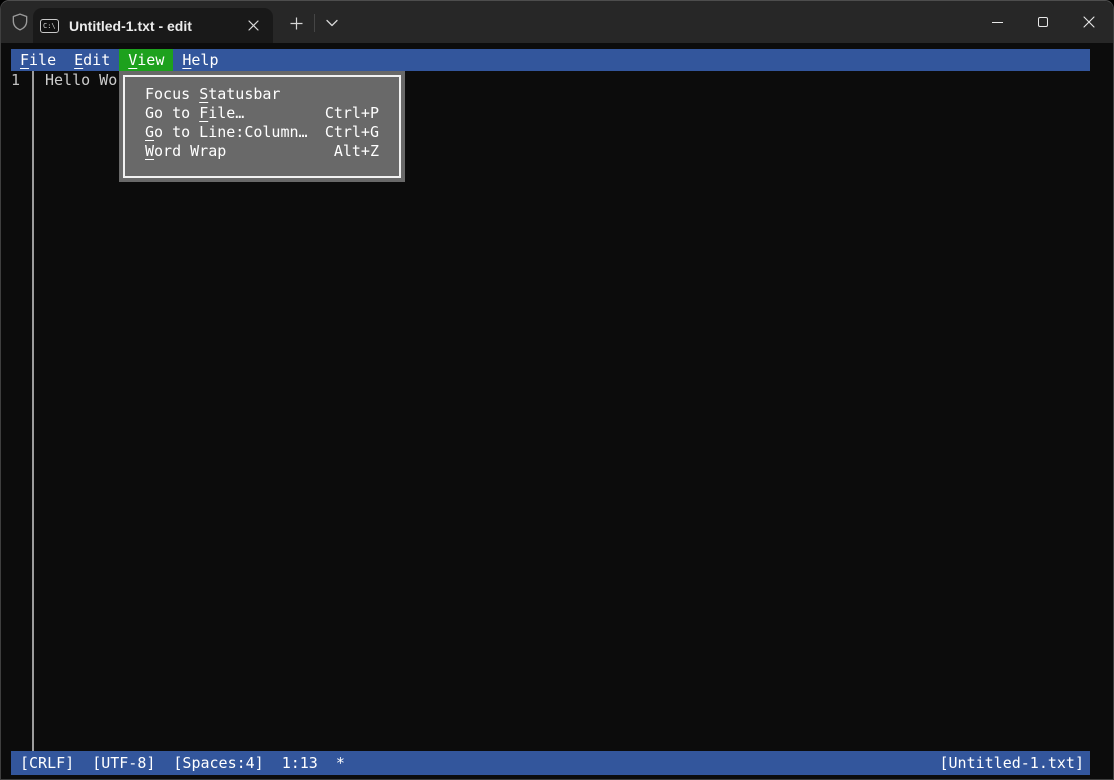 This screenshot has height=780, width=1114. Describe the element at coordinates (81, 80) in the screenshot. I see `editor-line-text: Hello Wo` at that location.